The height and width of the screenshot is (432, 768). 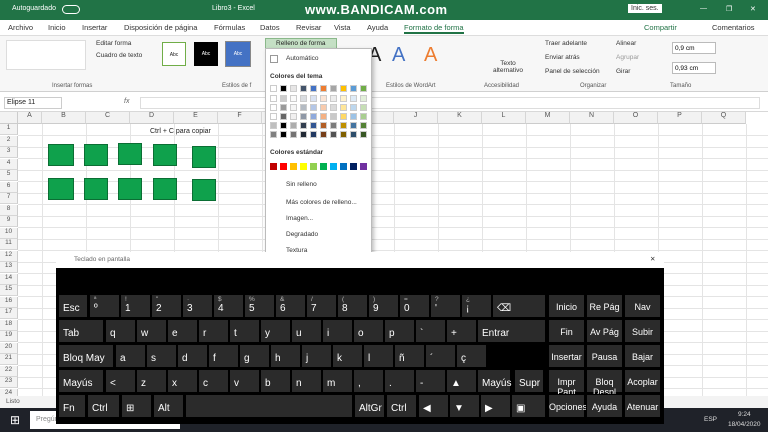 I want to click on key: d, so click(x=192, y=356).